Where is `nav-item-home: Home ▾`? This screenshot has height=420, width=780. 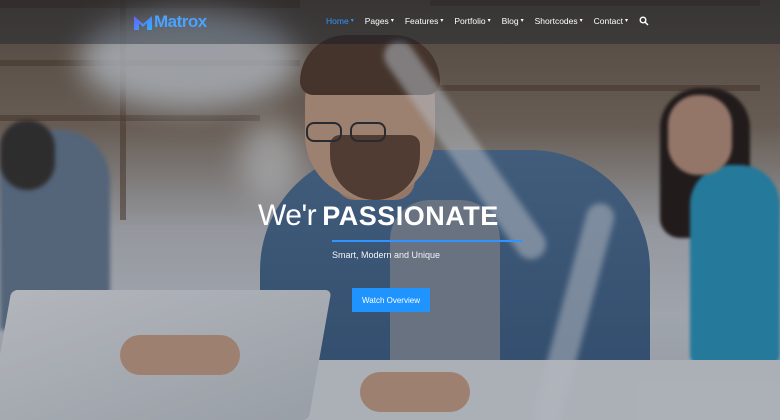
nav-item-home: Home ▾ is located at coordinates (340, 21).